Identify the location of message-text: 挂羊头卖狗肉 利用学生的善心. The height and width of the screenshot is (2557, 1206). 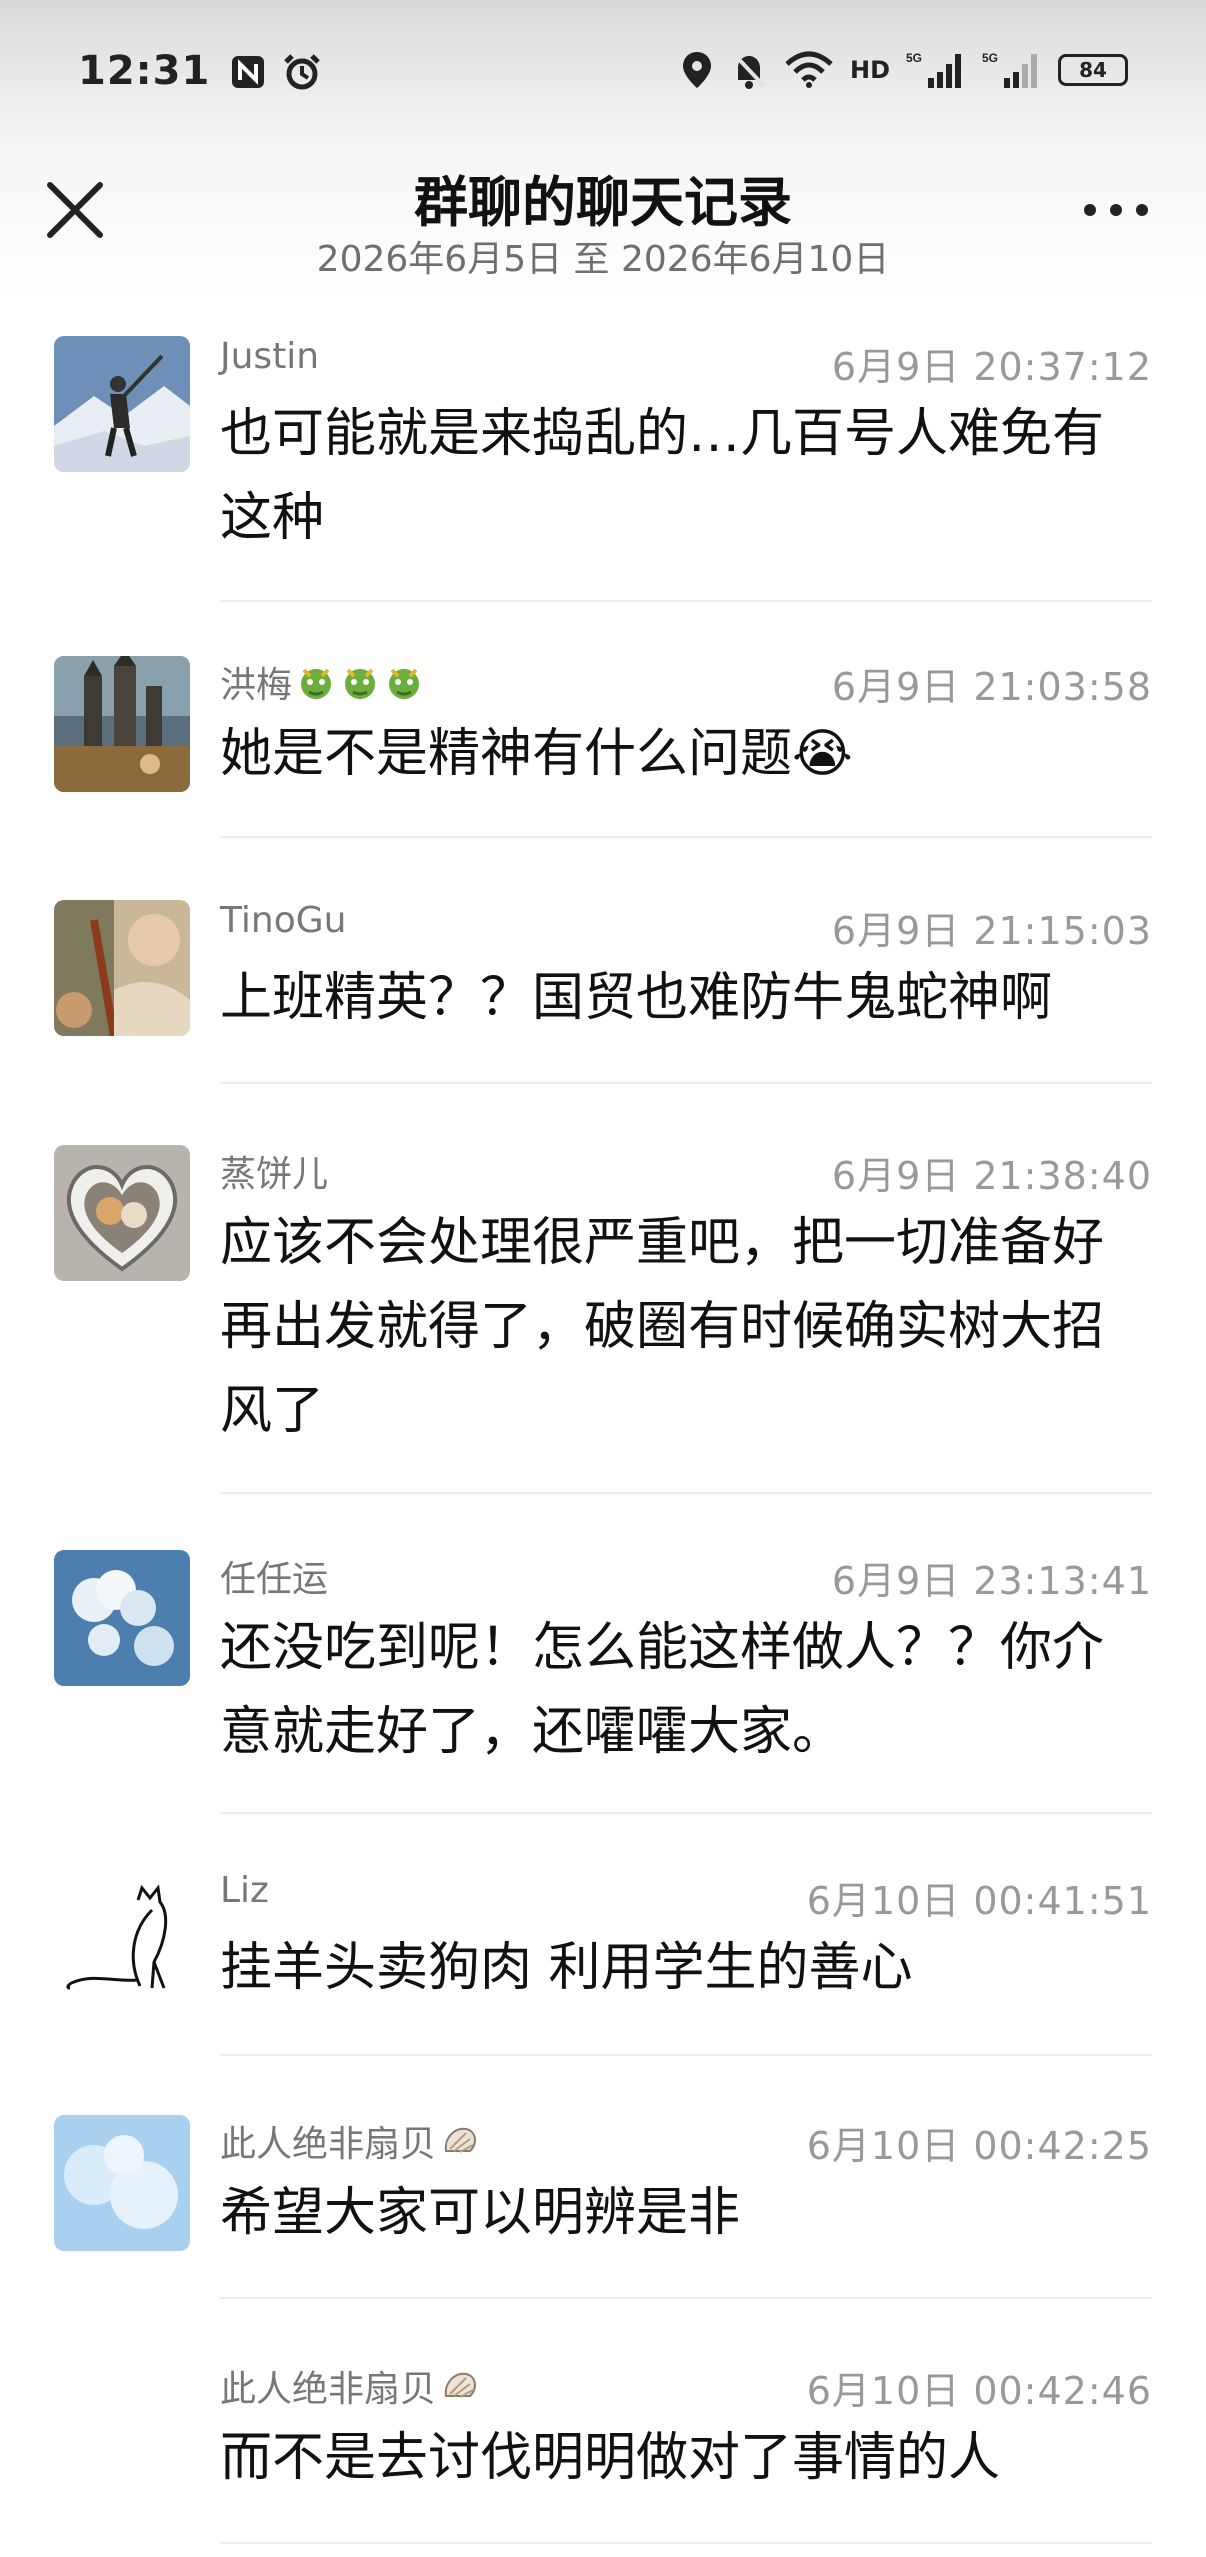
(566, 1968).